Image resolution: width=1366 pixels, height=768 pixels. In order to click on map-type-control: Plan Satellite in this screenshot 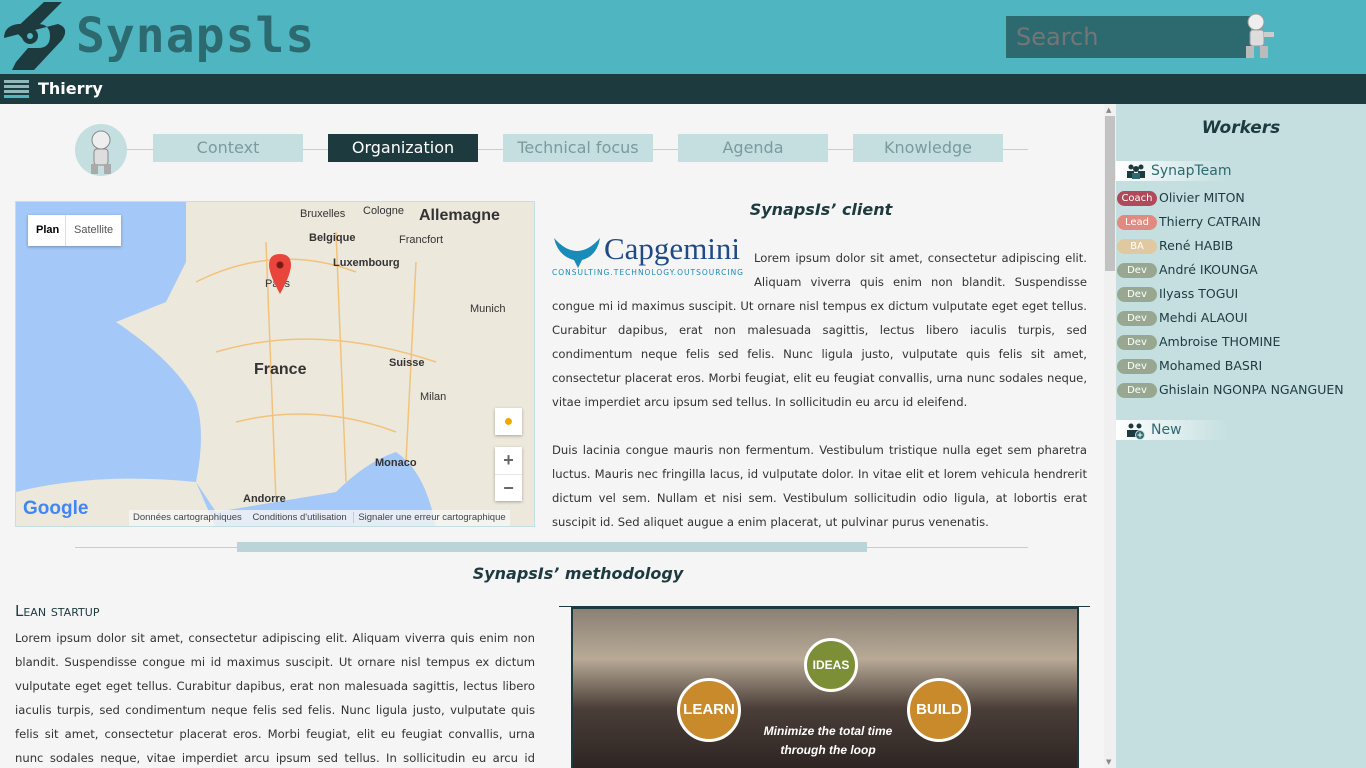, I will do `click(74, 230)`.